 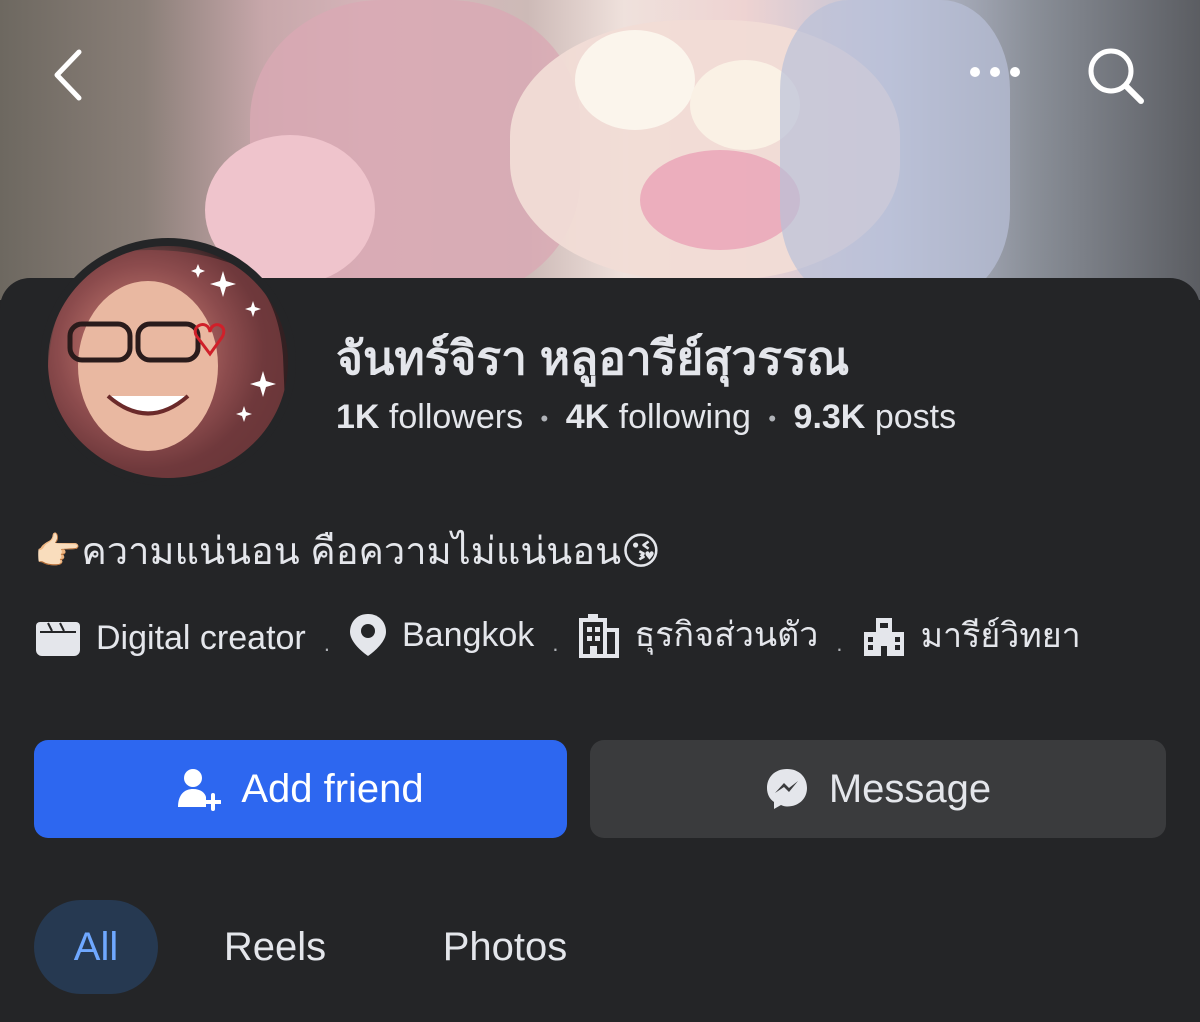 What do you see at coordinates (726, 635) in the screenshot?
I see `workplace-label: ธุรกิจส่วนตัว` at bounding box center [726, 635].